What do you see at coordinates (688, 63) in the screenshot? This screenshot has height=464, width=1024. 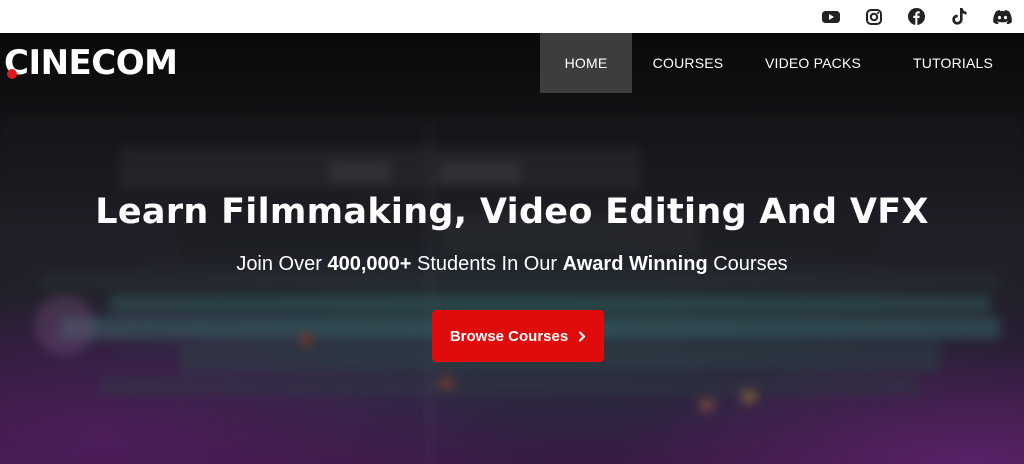 I see `nav-item-courses: COURSES` at bounding box center [688, 63].